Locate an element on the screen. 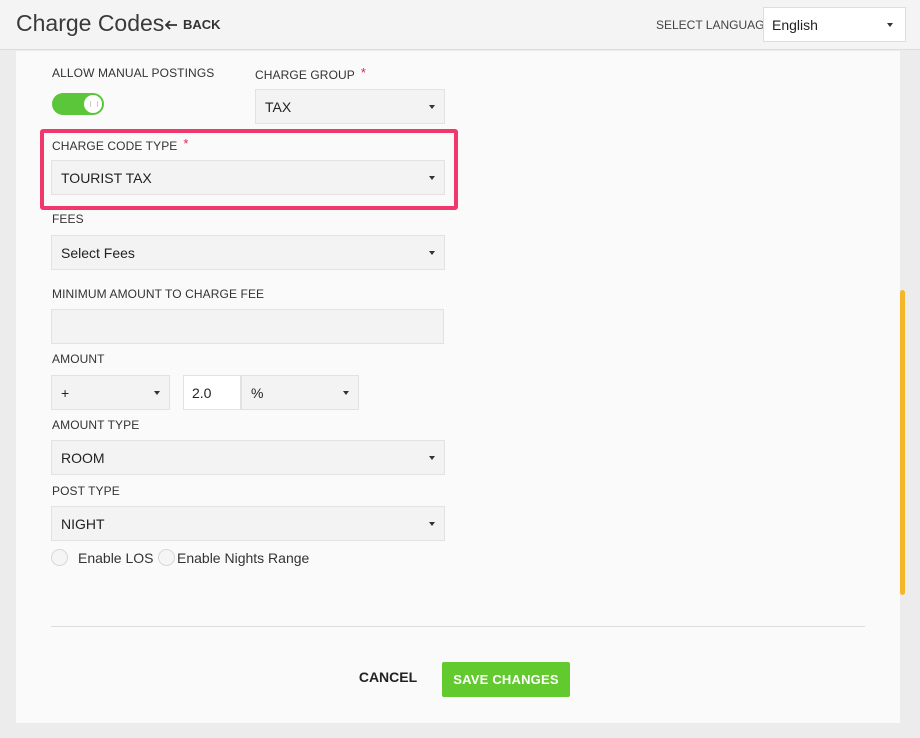  cancel-button: CANCEL is located at coordinates (388, 679).